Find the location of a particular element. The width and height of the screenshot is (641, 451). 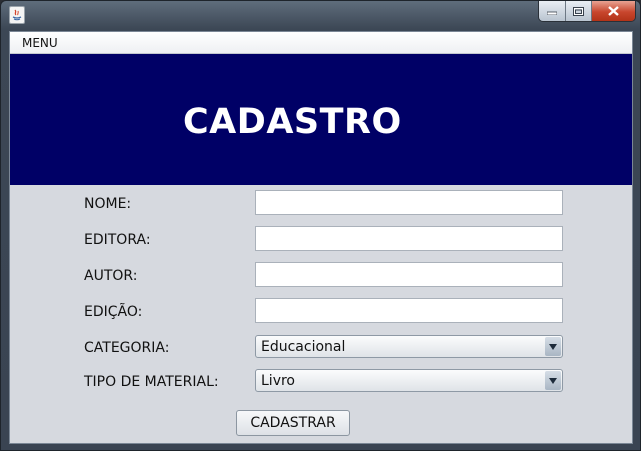

menu-item-menu: MENU is located at coordinates (40, 43).